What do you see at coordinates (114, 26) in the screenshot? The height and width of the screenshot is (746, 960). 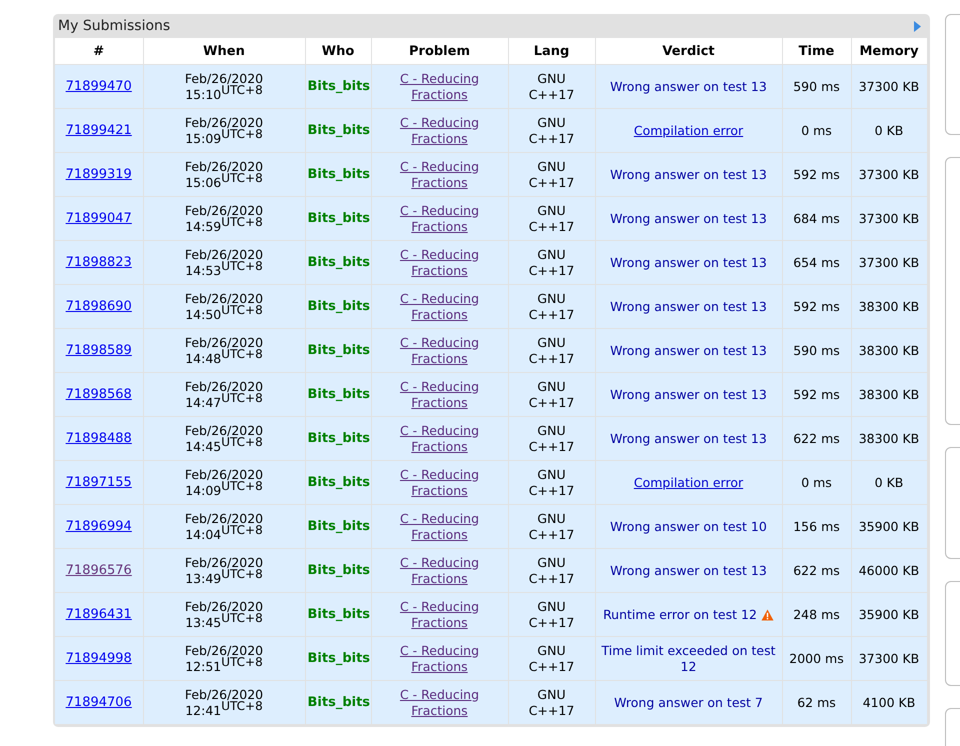 I see `panel-title: My Submissions` at bounding box center [114, 26].